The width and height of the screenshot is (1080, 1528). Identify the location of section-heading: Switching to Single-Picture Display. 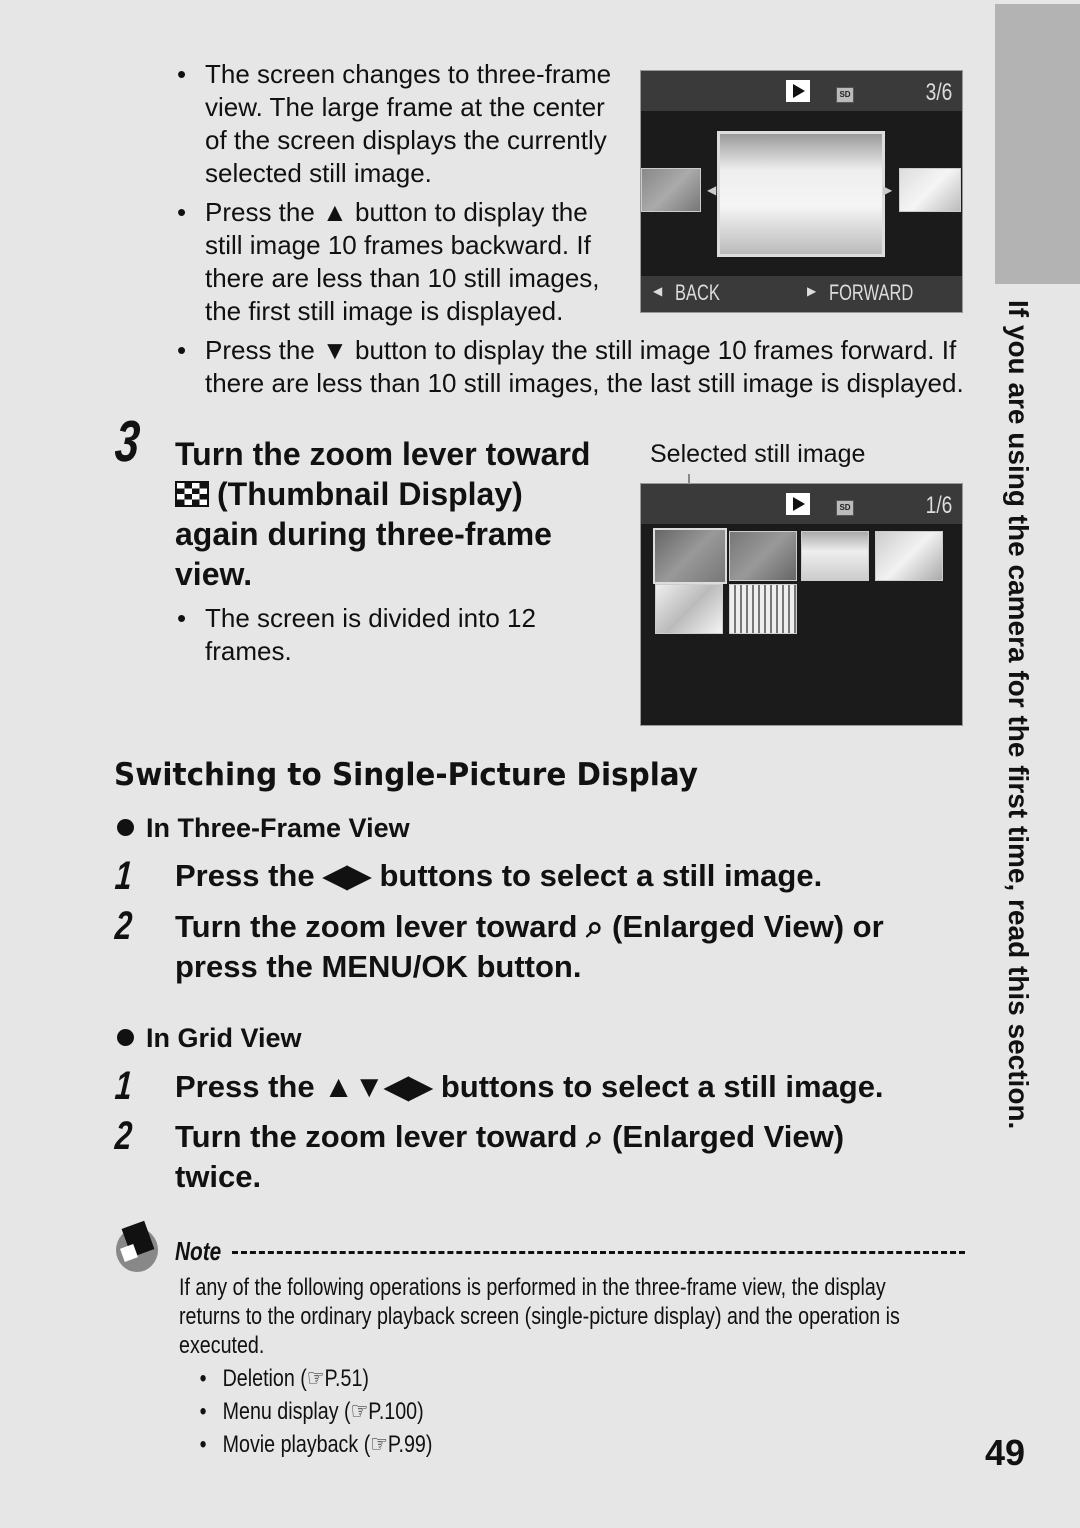
(406, 775).